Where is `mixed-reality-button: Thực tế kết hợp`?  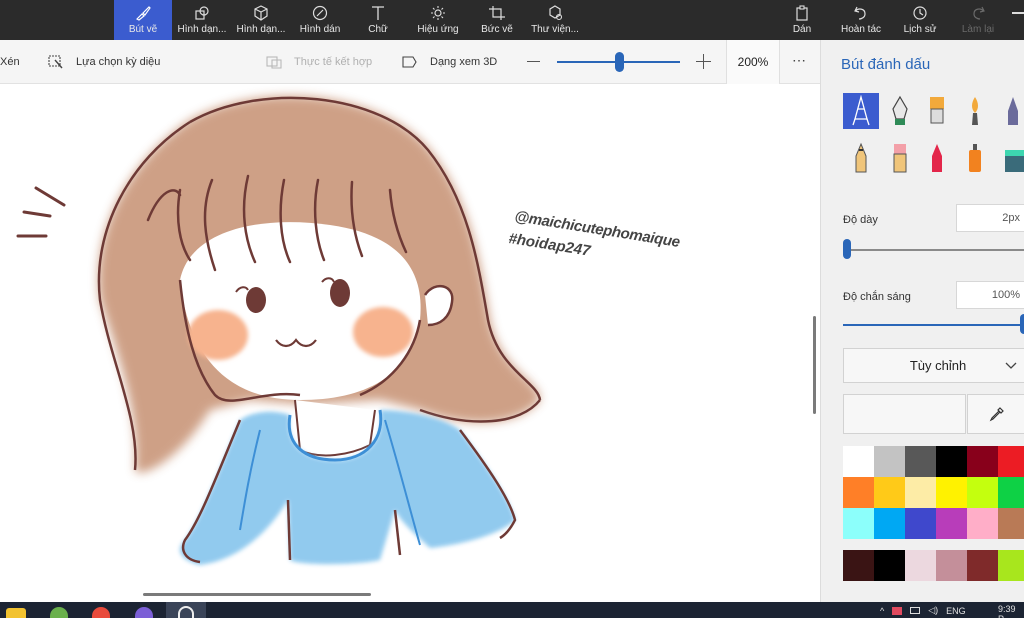 mixed-reality-button: Thực tế kết hợp is located at coordinates (319, 62).